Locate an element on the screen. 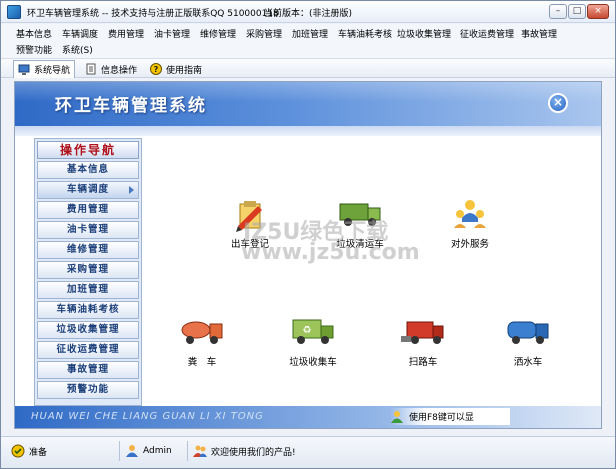 This screenshot has height=469, width=616. nav-item-freight: 征收运费管理 is located at coordinates (88, 350).